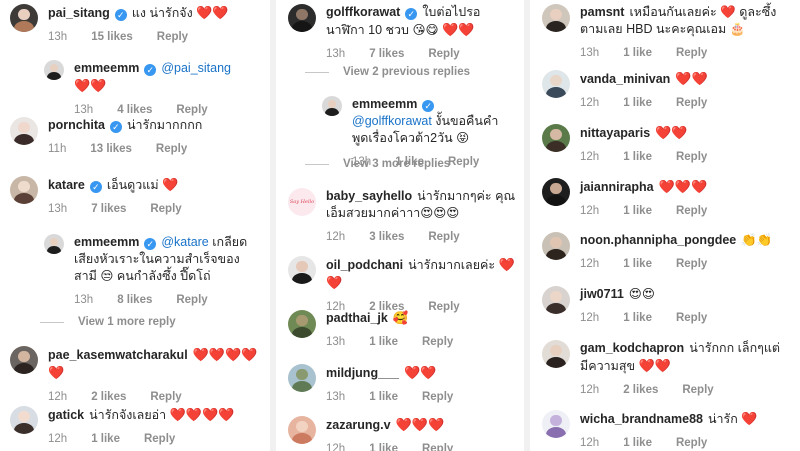  What do you see at coordinates (184, 242) in the screenshot?
I see `mention-link: @katare` at bounding box center [184, 242].